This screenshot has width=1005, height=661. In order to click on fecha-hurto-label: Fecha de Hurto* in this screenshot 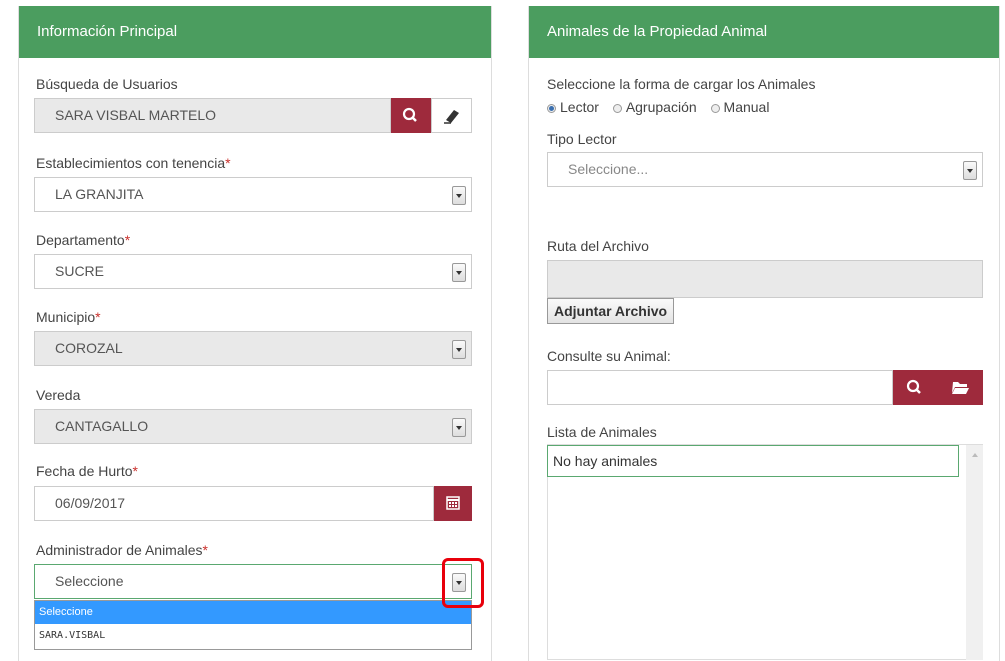, I will do `click(87, 471)`.